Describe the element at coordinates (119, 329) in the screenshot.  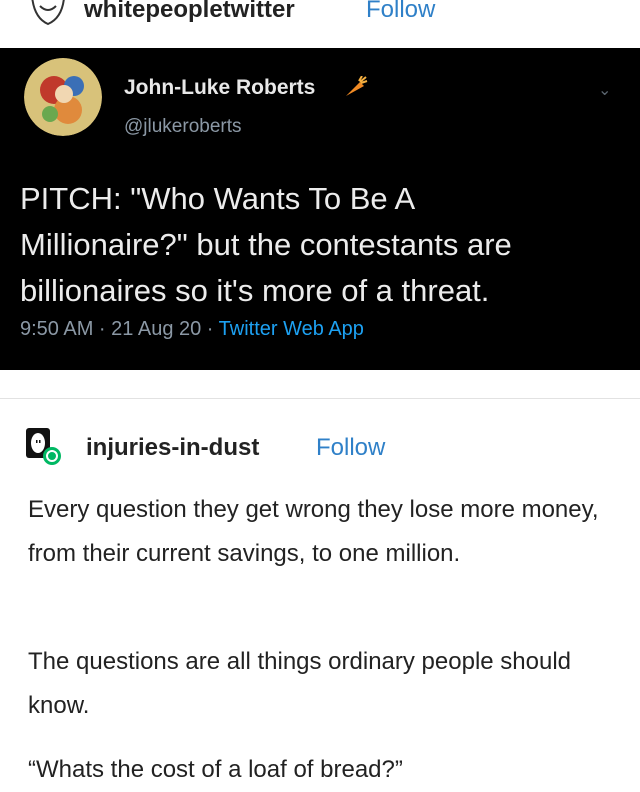
I see `tweet-timestamp: 9:50 AM · 21 Aug 20 ·` at that location.